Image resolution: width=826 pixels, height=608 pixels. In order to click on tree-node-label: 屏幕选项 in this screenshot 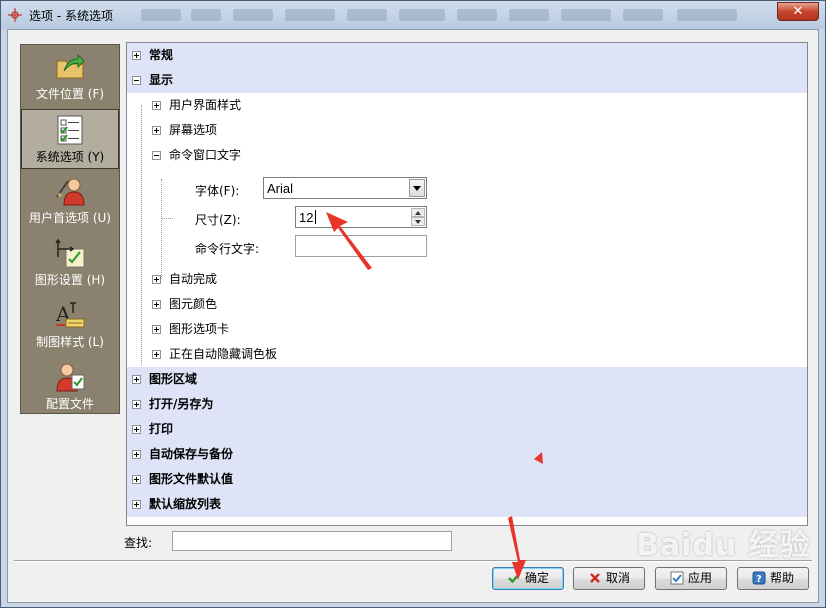, I will do `click(193, 130)`.